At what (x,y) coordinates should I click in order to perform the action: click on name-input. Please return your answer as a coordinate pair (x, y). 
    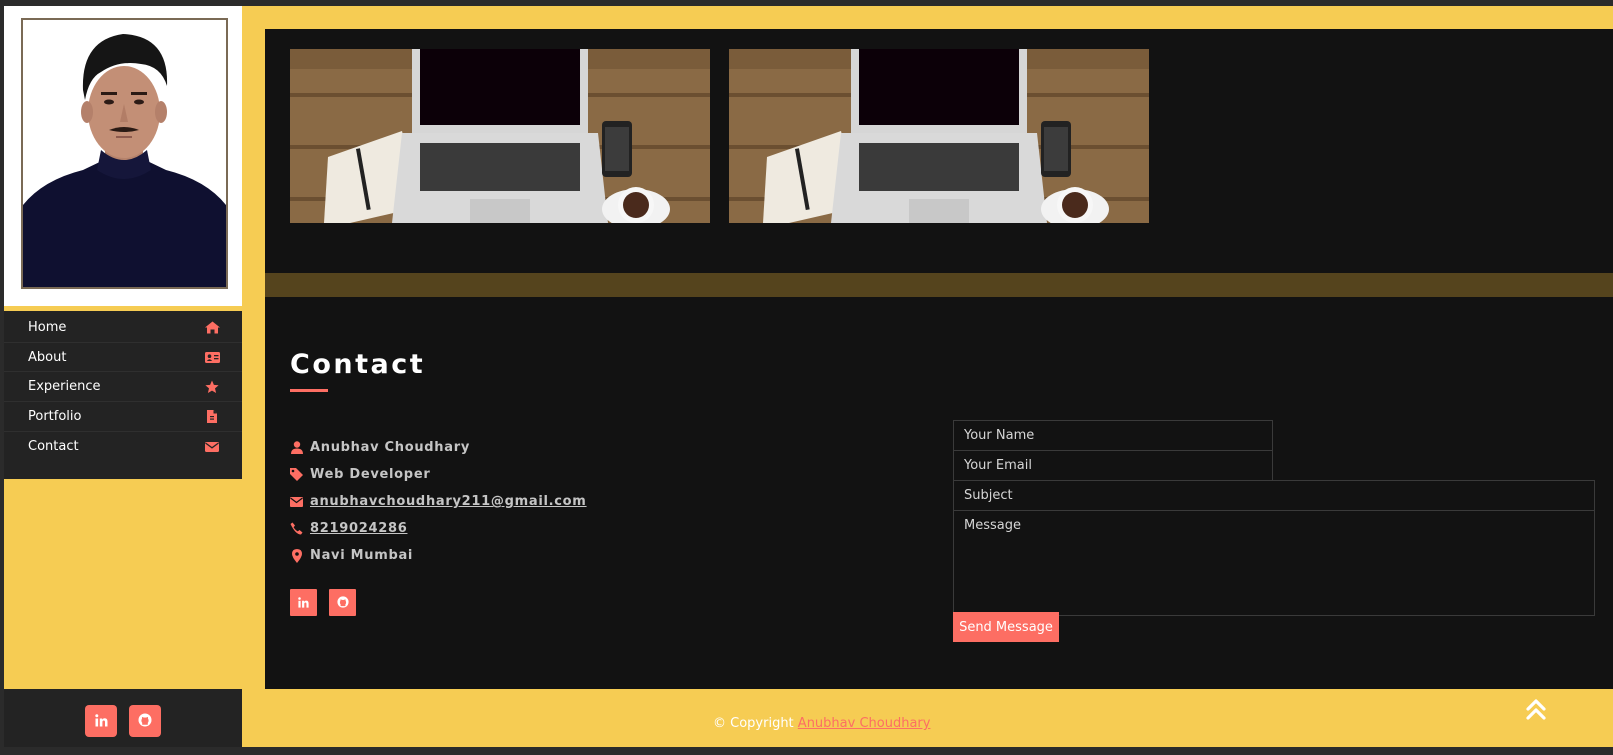
    Looking at the image, I should click on (1113, 435).